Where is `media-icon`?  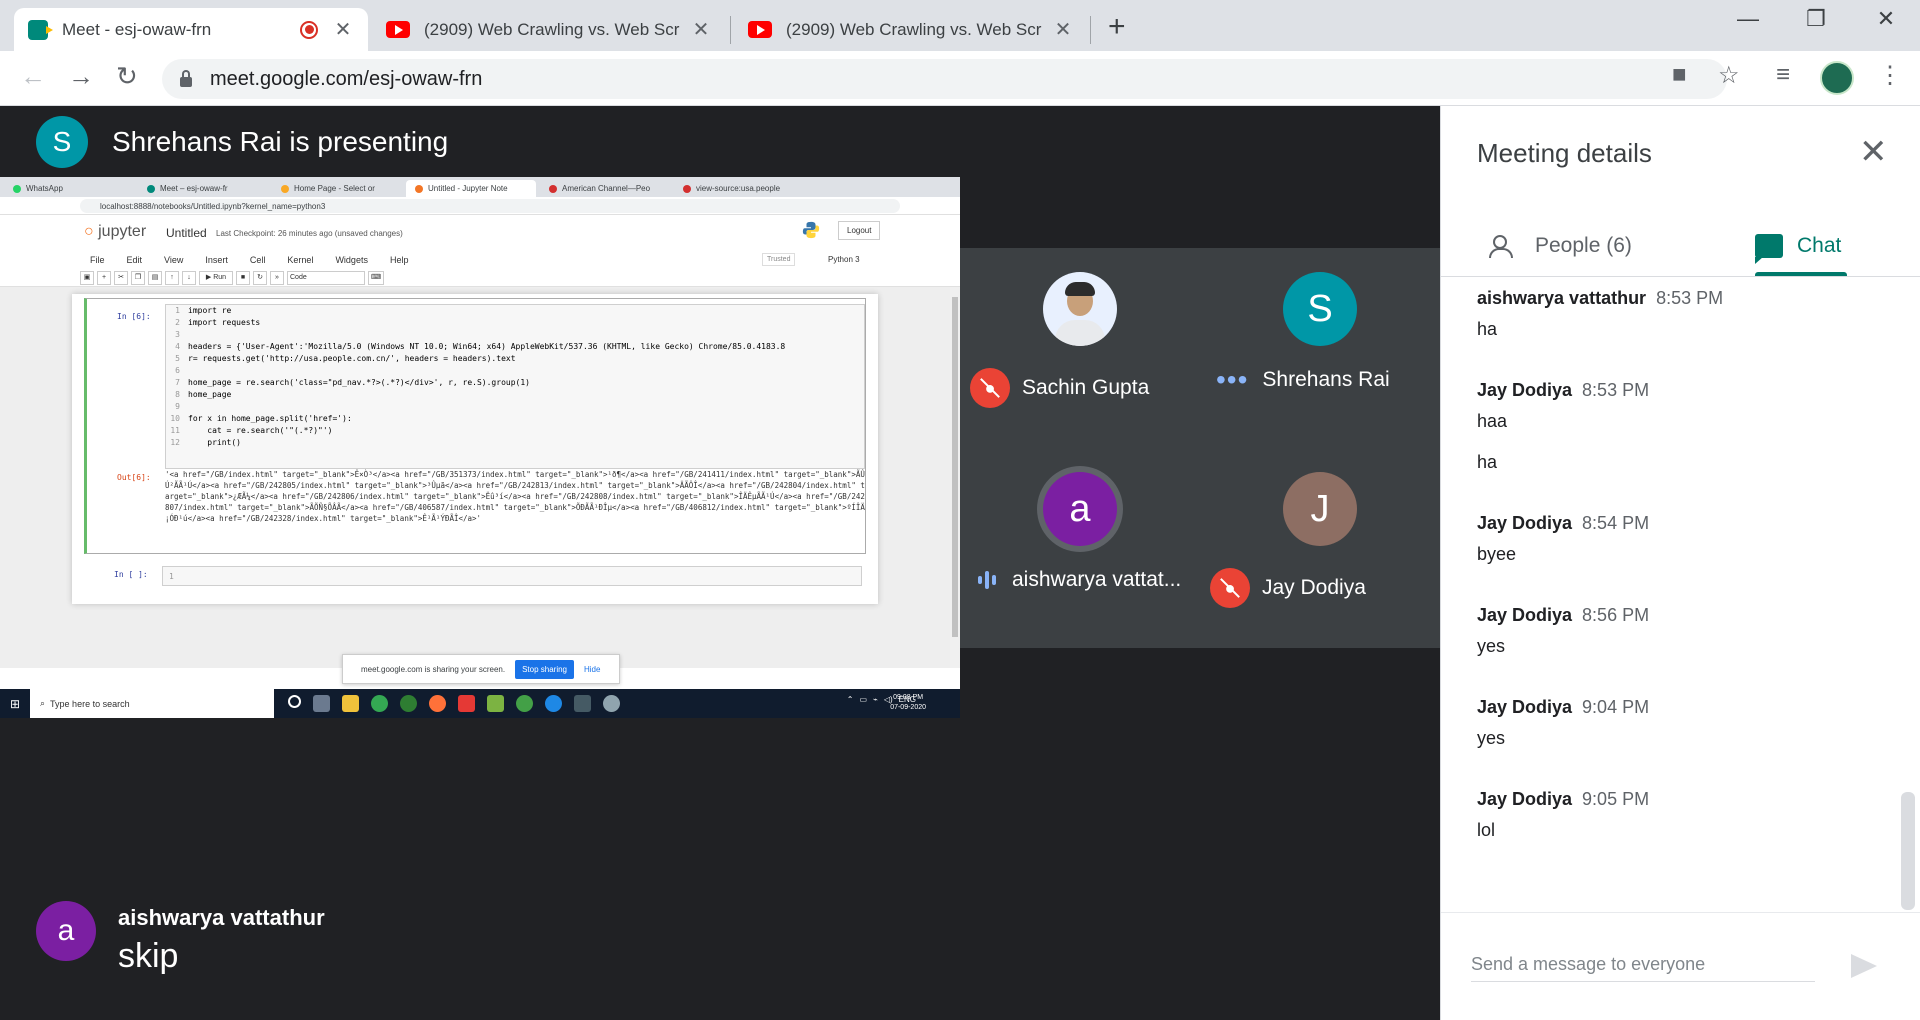 media-icon is located at coordinates (466, 703).